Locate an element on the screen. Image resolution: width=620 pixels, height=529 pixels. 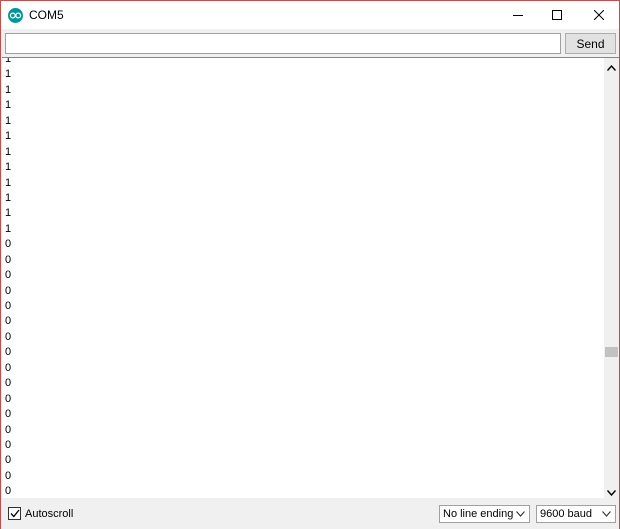
autoscroll-checkbox is located at coordinates (14, 513).